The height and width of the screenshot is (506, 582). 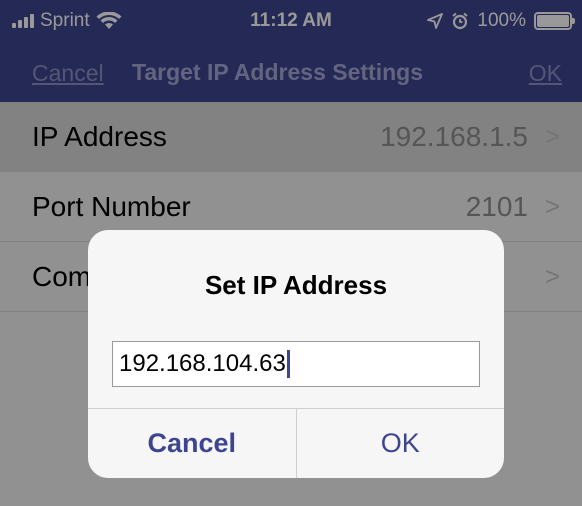 I want to click on ip-address-input-value: 192.168.104.63, so click(x=202, y=363).